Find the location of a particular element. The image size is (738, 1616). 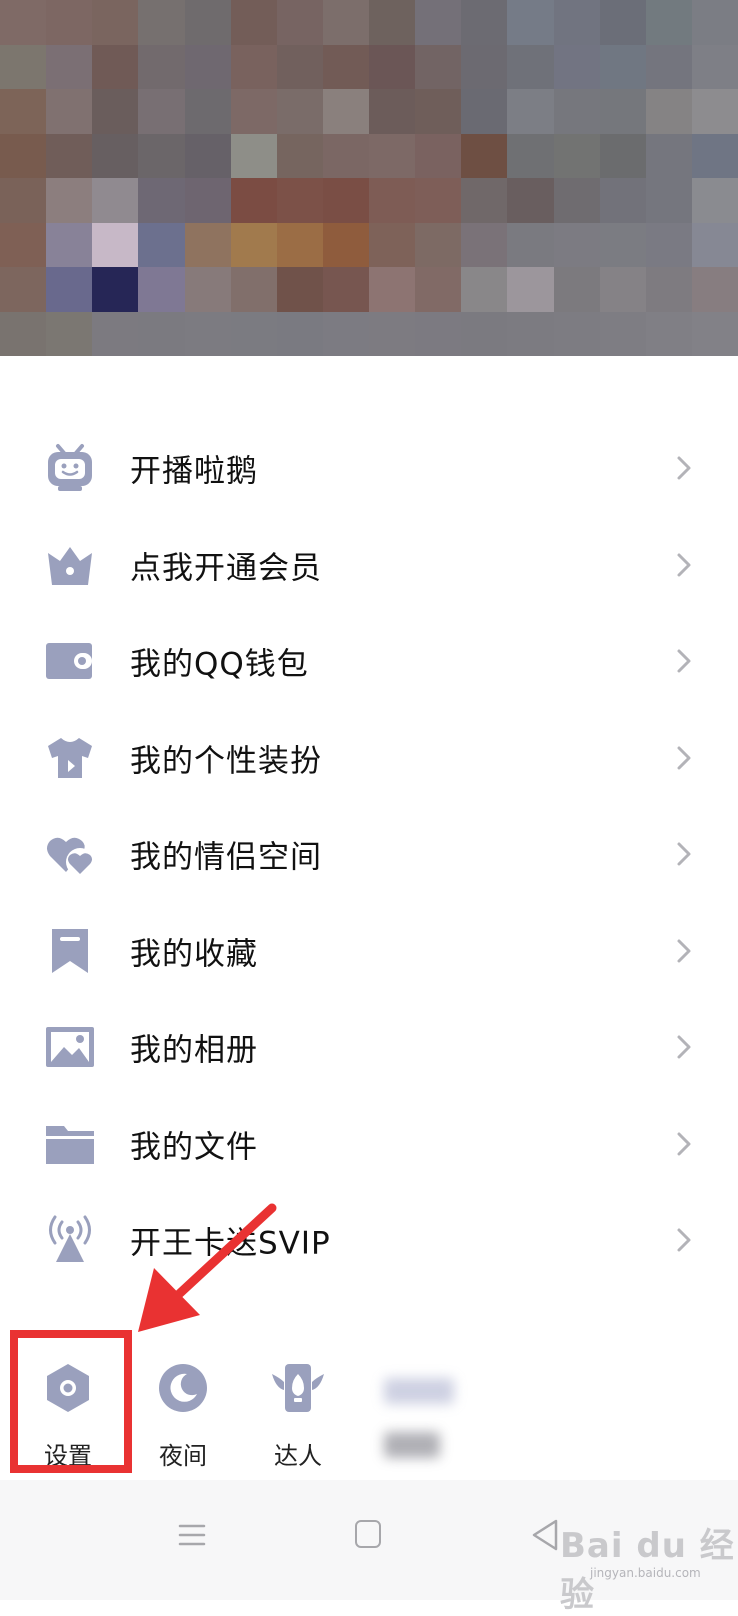

menu-item-wallet: 我的QQ钱包 is located at coordinates (369, 661).